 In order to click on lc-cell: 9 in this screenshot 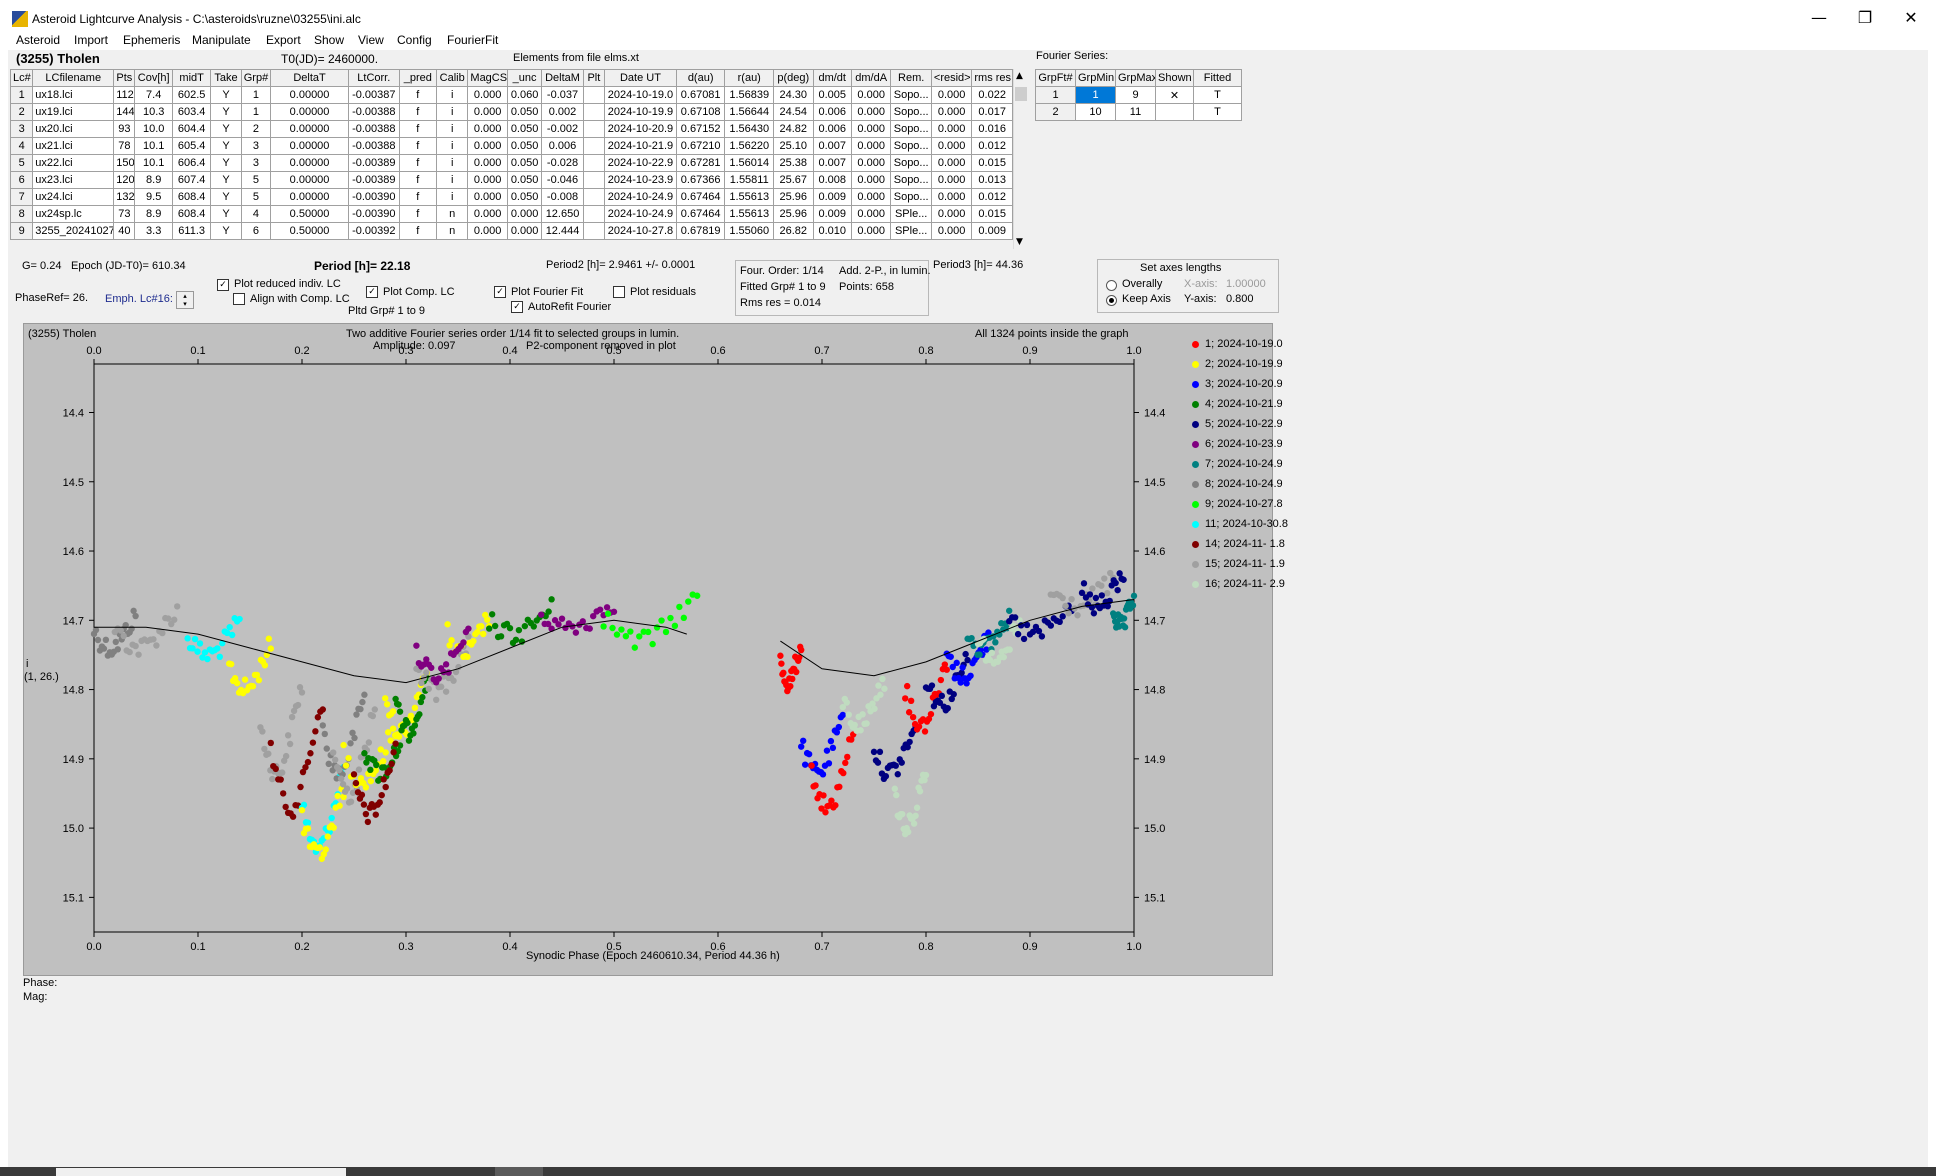, I will do `click(21, 231)`.